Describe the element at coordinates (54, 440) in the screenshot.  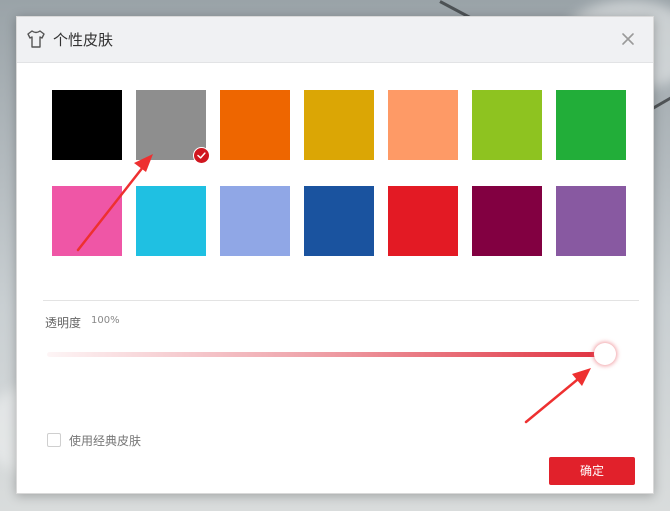
I see `classic-skin-checkbox` at that location.